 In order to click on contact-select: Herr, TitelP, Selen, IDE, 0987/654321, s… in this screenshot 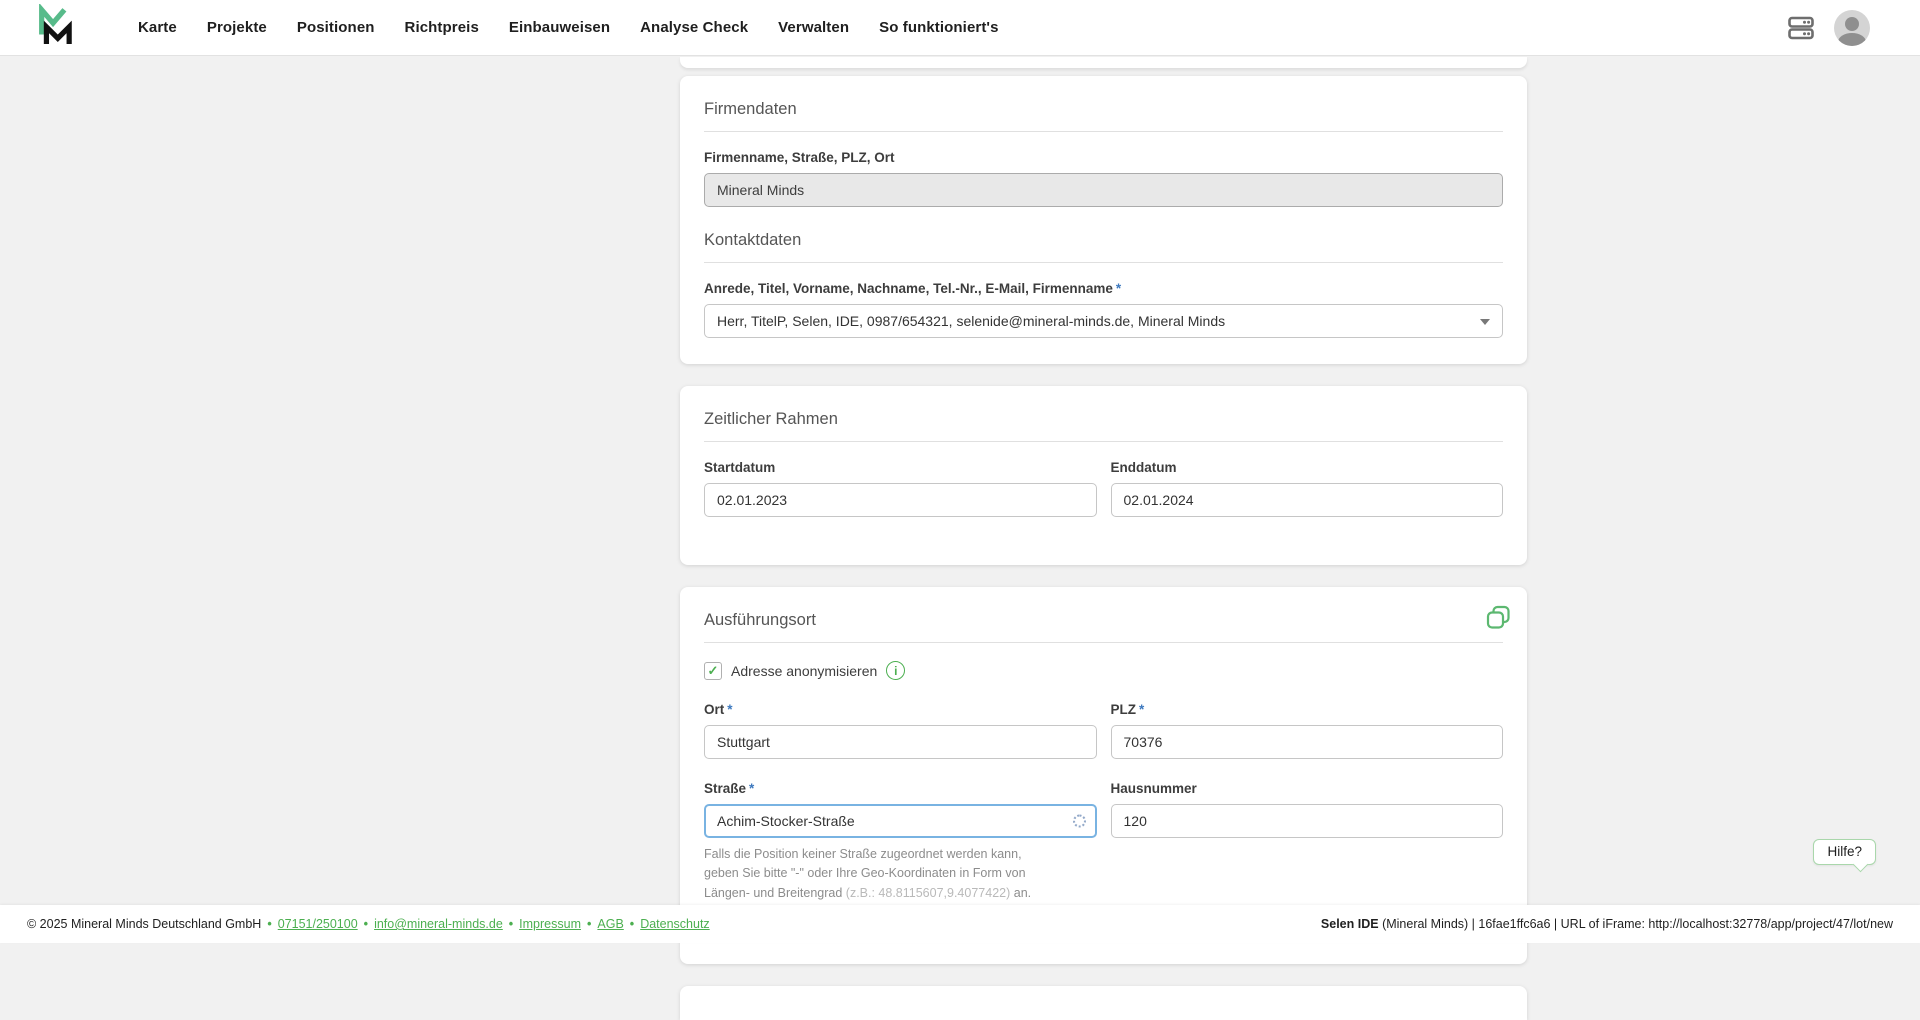, I will do `click(1103, 321)`.